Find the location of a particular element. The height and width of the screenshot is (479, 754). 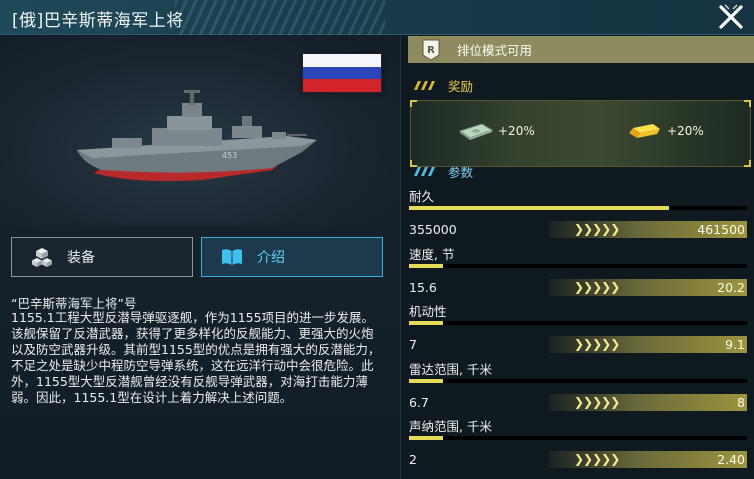

rewards-heading: 奖励 is located at coordinates (442, 85).